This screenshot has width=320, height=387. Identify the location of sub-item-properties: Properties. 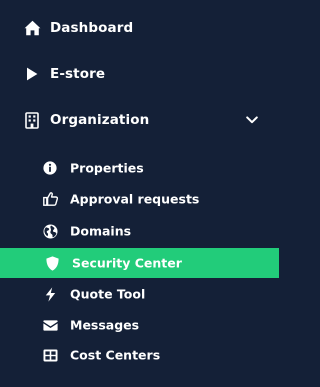
(139, 168).